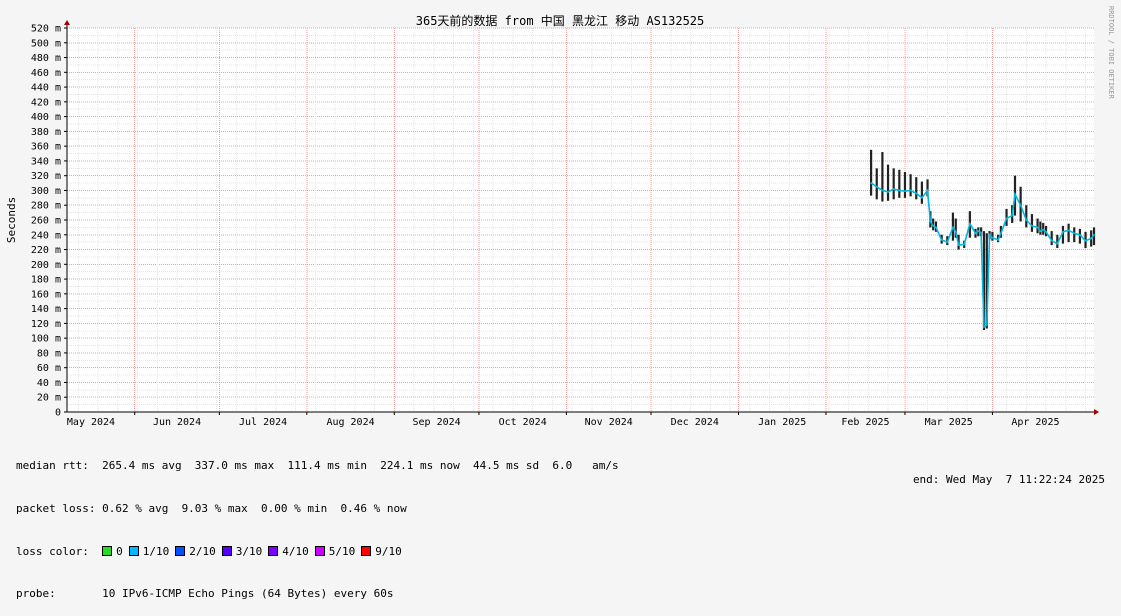 This screenshot has width=1121, height=616. What do you see at coordinates (49, 353) in the screenshot?
I see `y-tick-label: 80 m` at bounding box center [49, 353].